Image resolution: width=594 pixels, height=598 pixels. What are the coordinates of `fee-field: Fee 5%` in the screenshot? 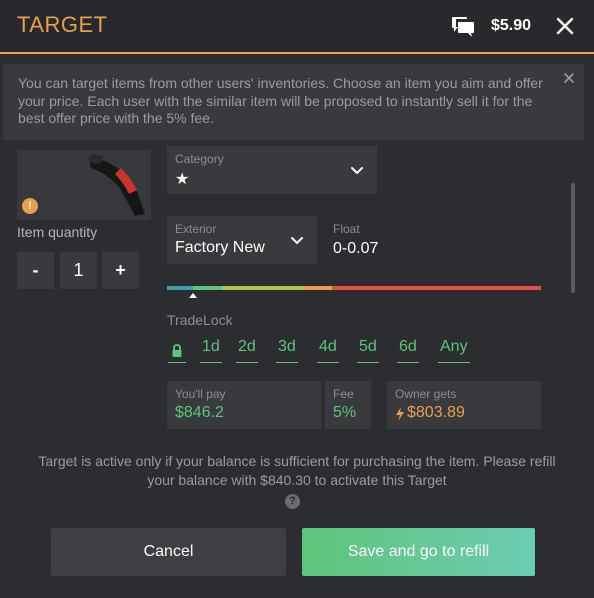 It's located at (348, 405).